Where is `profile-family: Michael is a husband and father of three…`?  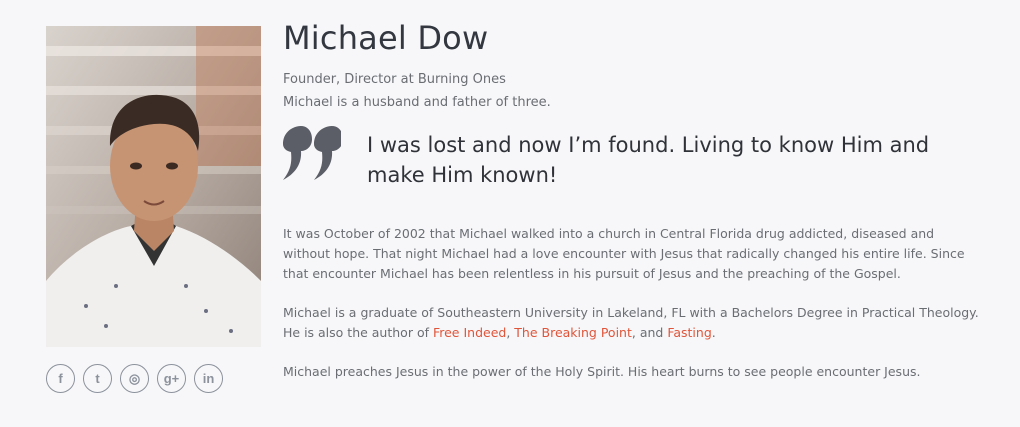
profile-family: Michael is a husband and father of three… is located at coordinates (417, 102).